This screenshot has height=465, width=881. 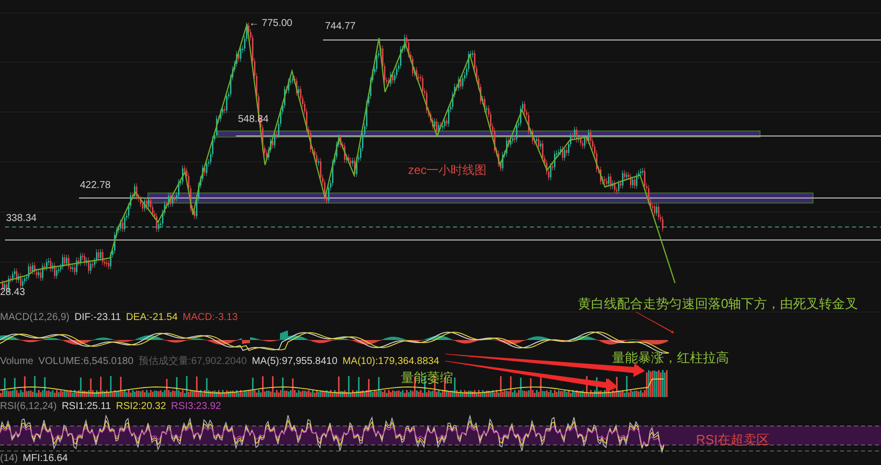 What do you see at coordinates (141, 407) in the screenshot?
I see `indicator-value: RSI2:20.32` at bounding box center [141, 407].